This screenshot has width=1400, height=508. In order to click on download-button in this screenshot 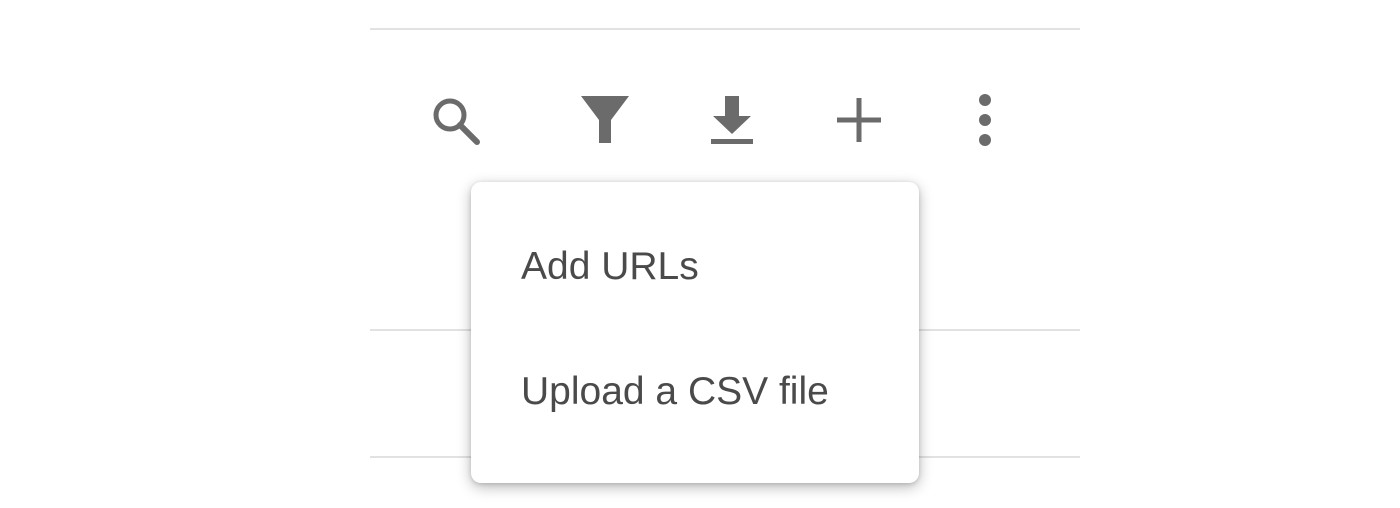, I will do `click(732, 120)`.